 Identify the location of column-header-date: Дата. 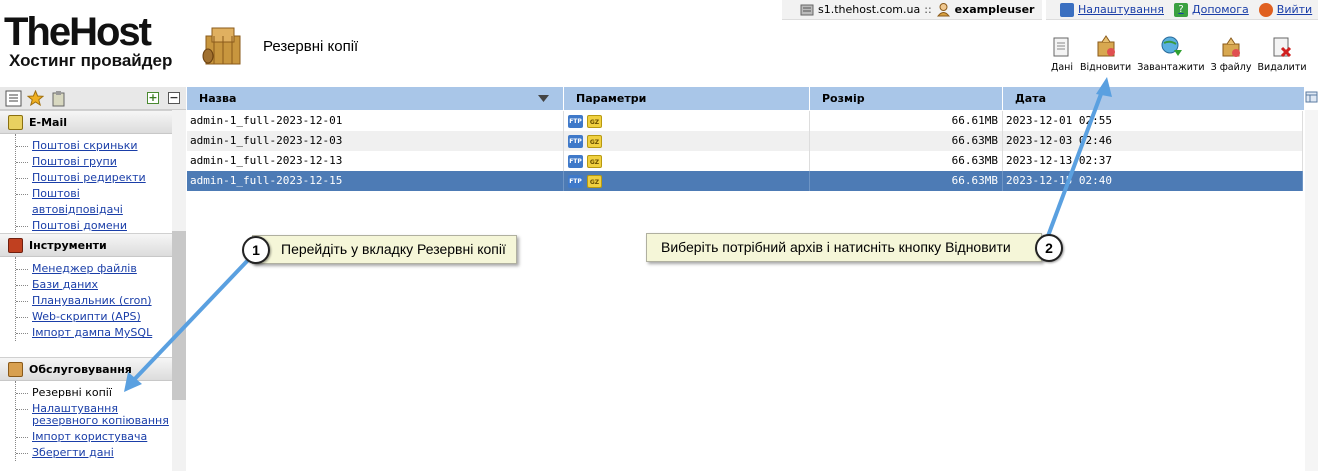
(1154, 98).